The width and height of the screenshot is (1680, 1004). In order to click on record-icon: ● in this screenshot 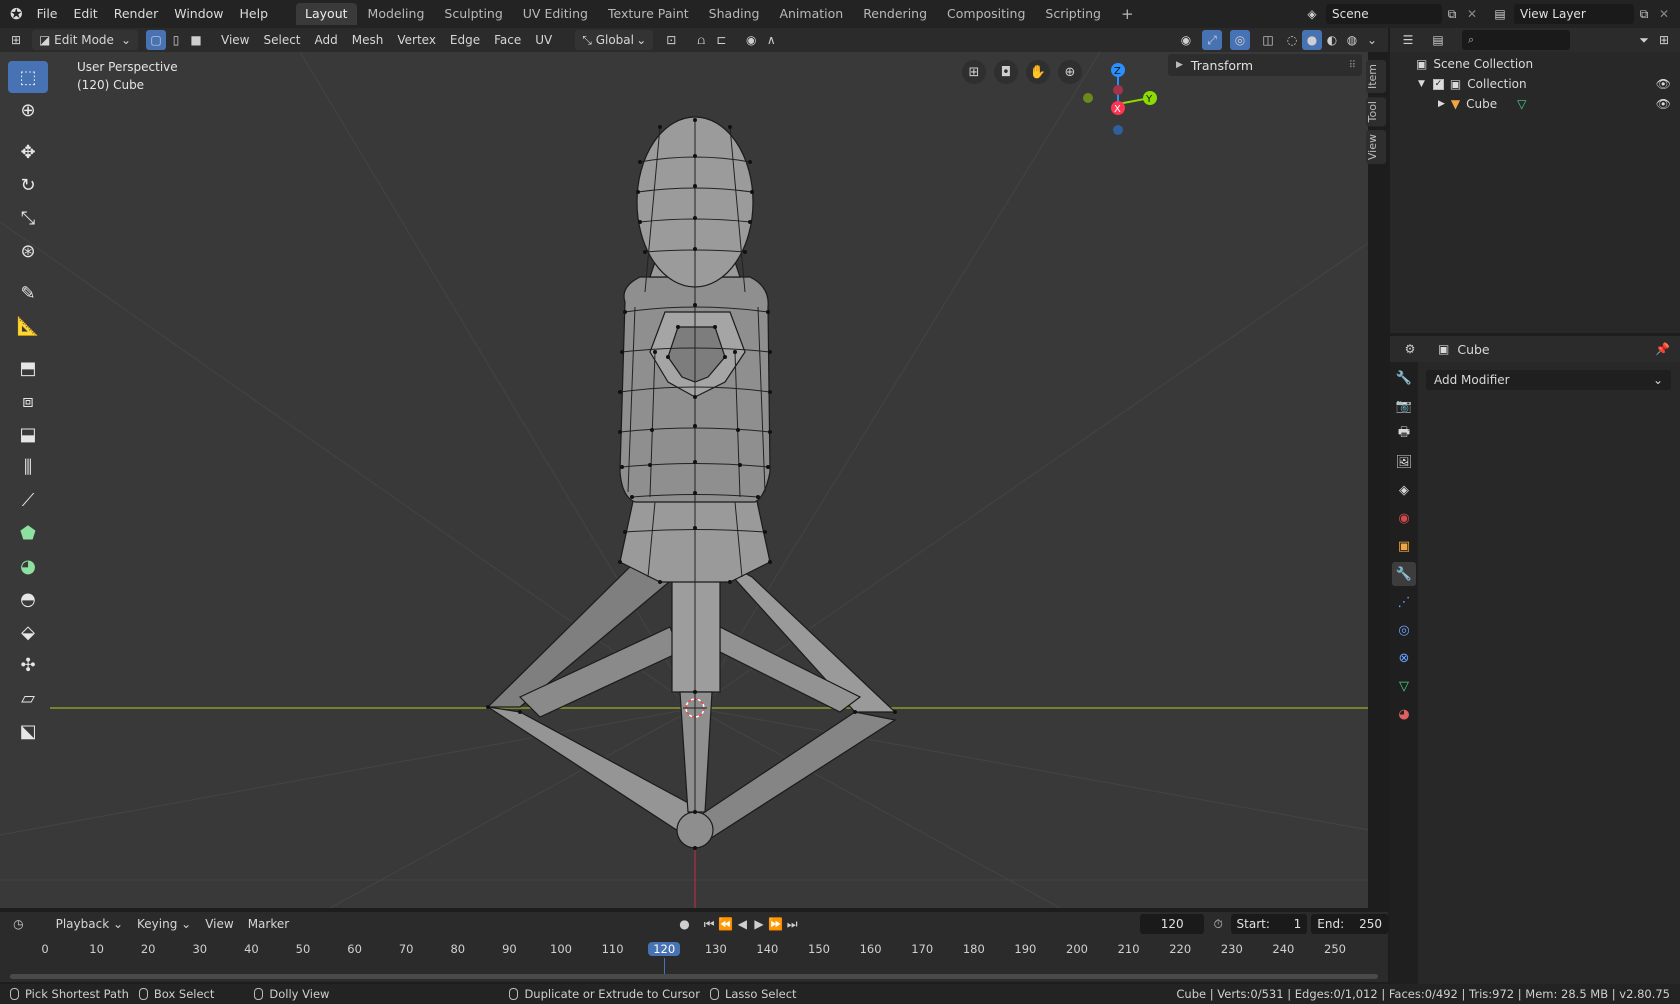, I will do `click(684, 924)`.